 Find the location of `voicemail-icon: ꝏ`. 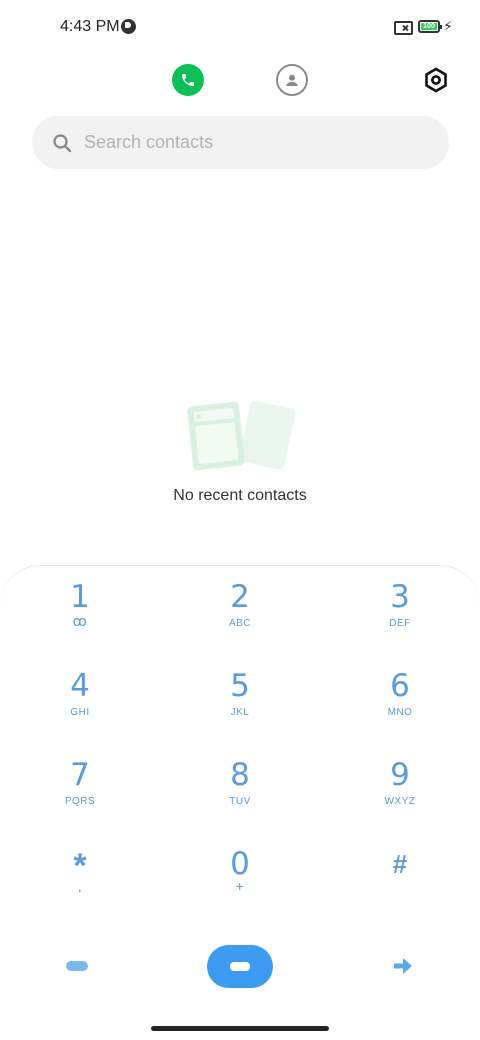

voicemail-icon: ꝏ is located at coordinates (80, 621).